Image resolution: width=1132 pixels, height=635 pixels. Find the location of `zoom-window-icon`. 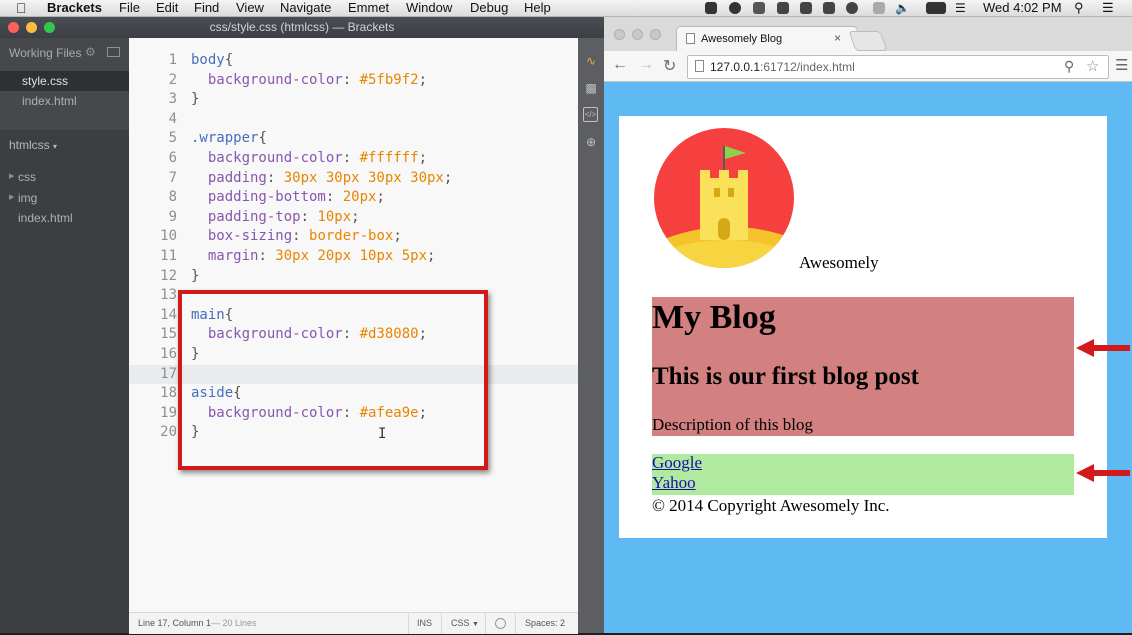

zoom-window-icon is located at coordinates (655, 34).